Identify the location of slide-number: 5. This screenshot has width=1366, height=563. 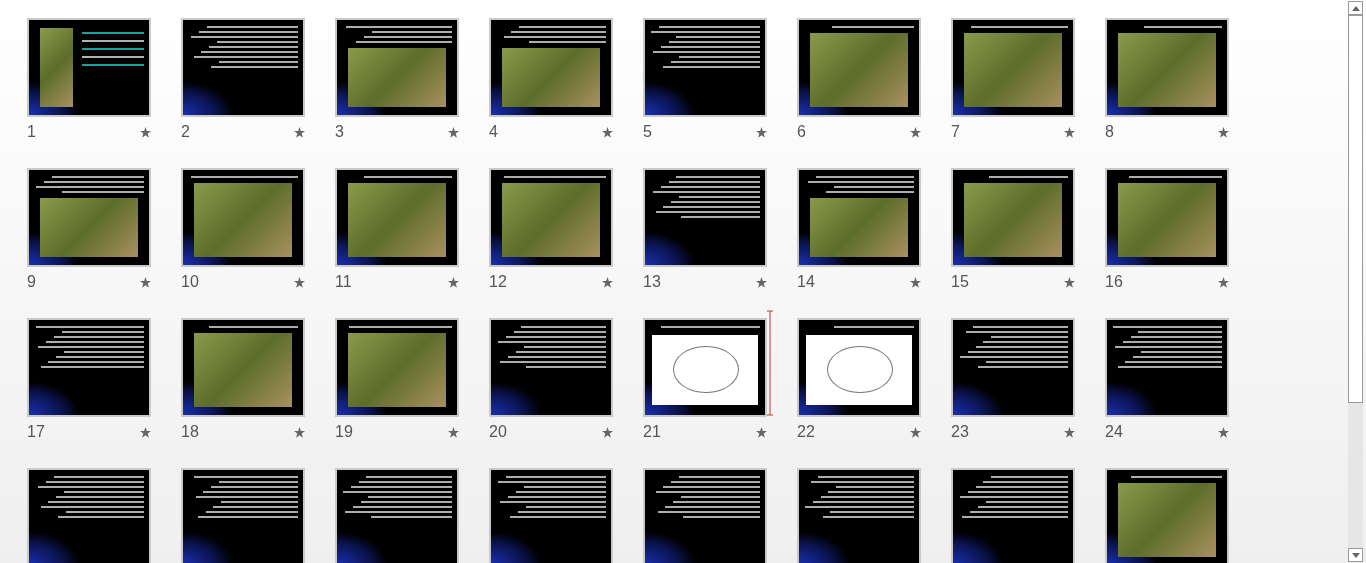
(647, 132).